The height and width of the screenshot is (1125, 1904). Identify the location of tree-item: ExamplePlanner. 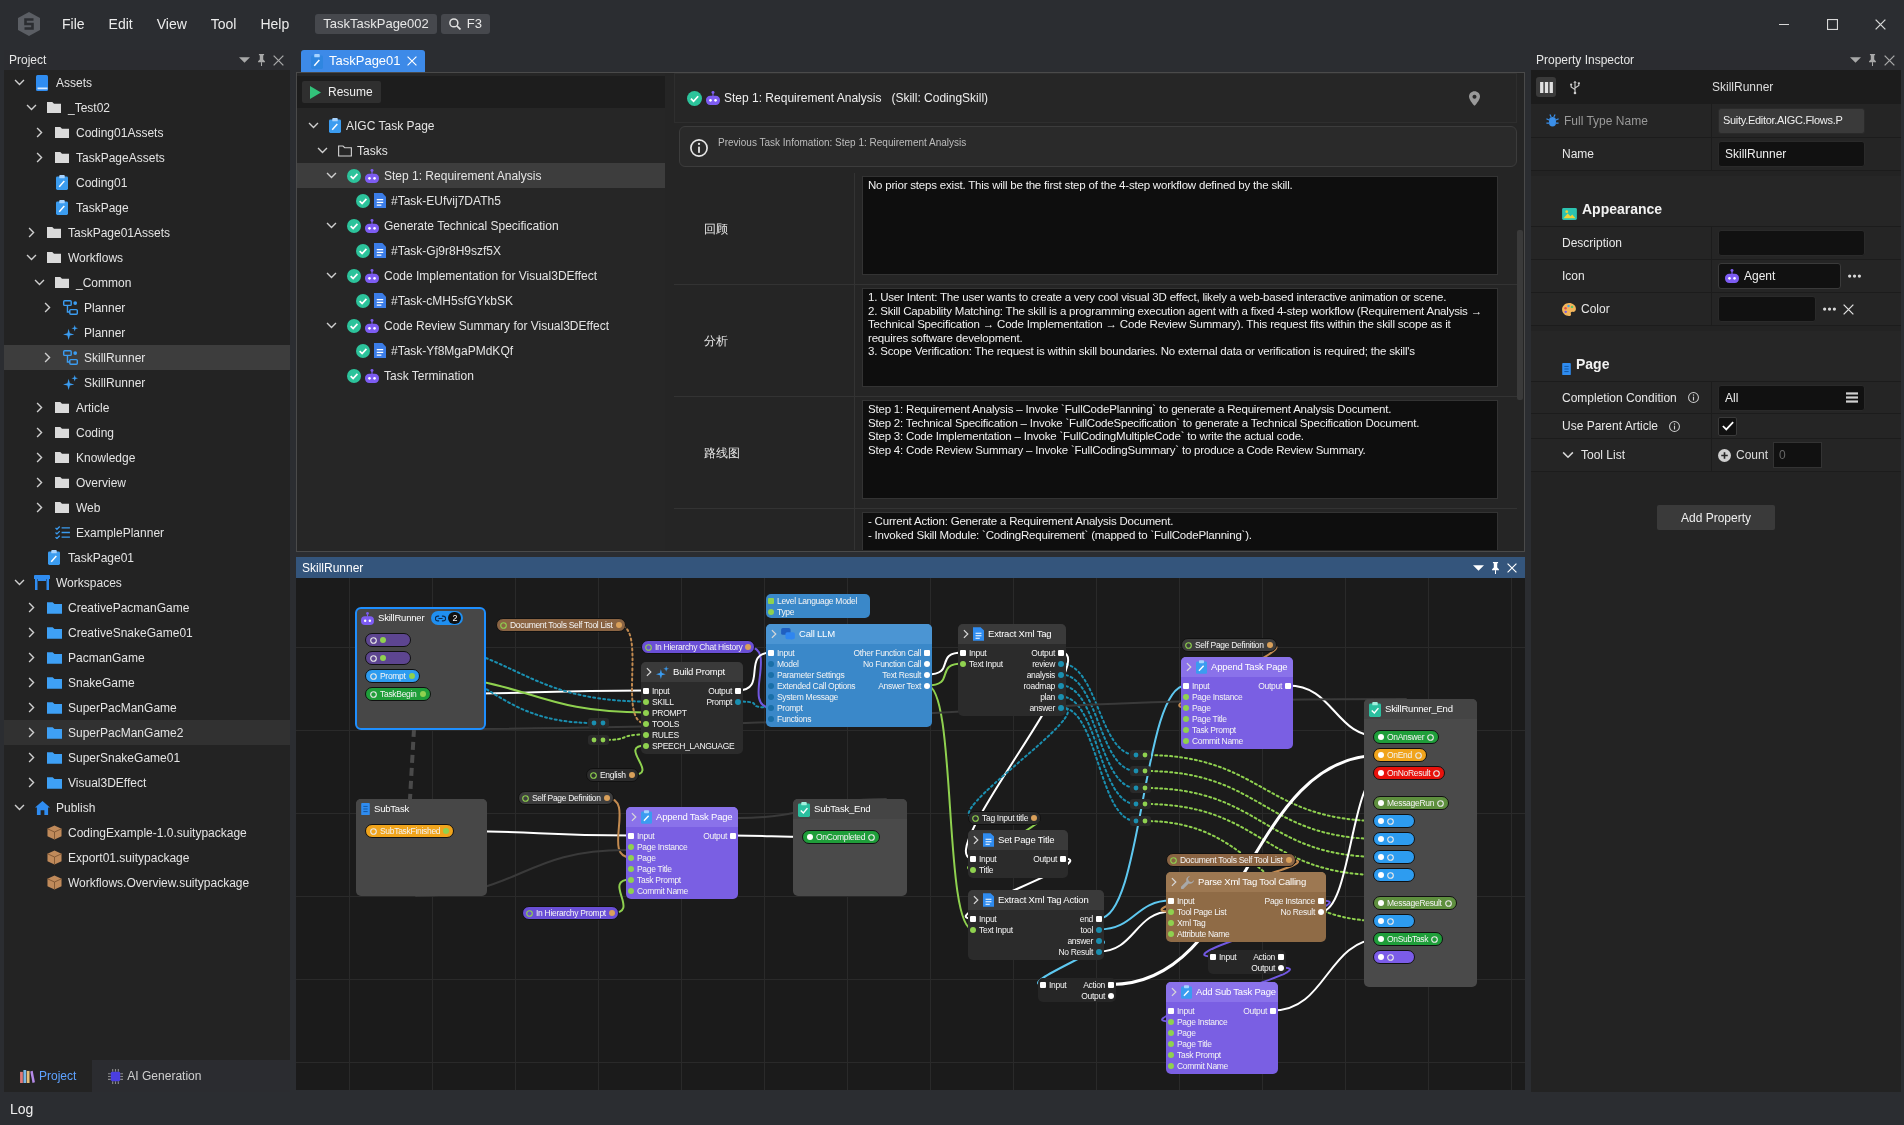
(147, 532).